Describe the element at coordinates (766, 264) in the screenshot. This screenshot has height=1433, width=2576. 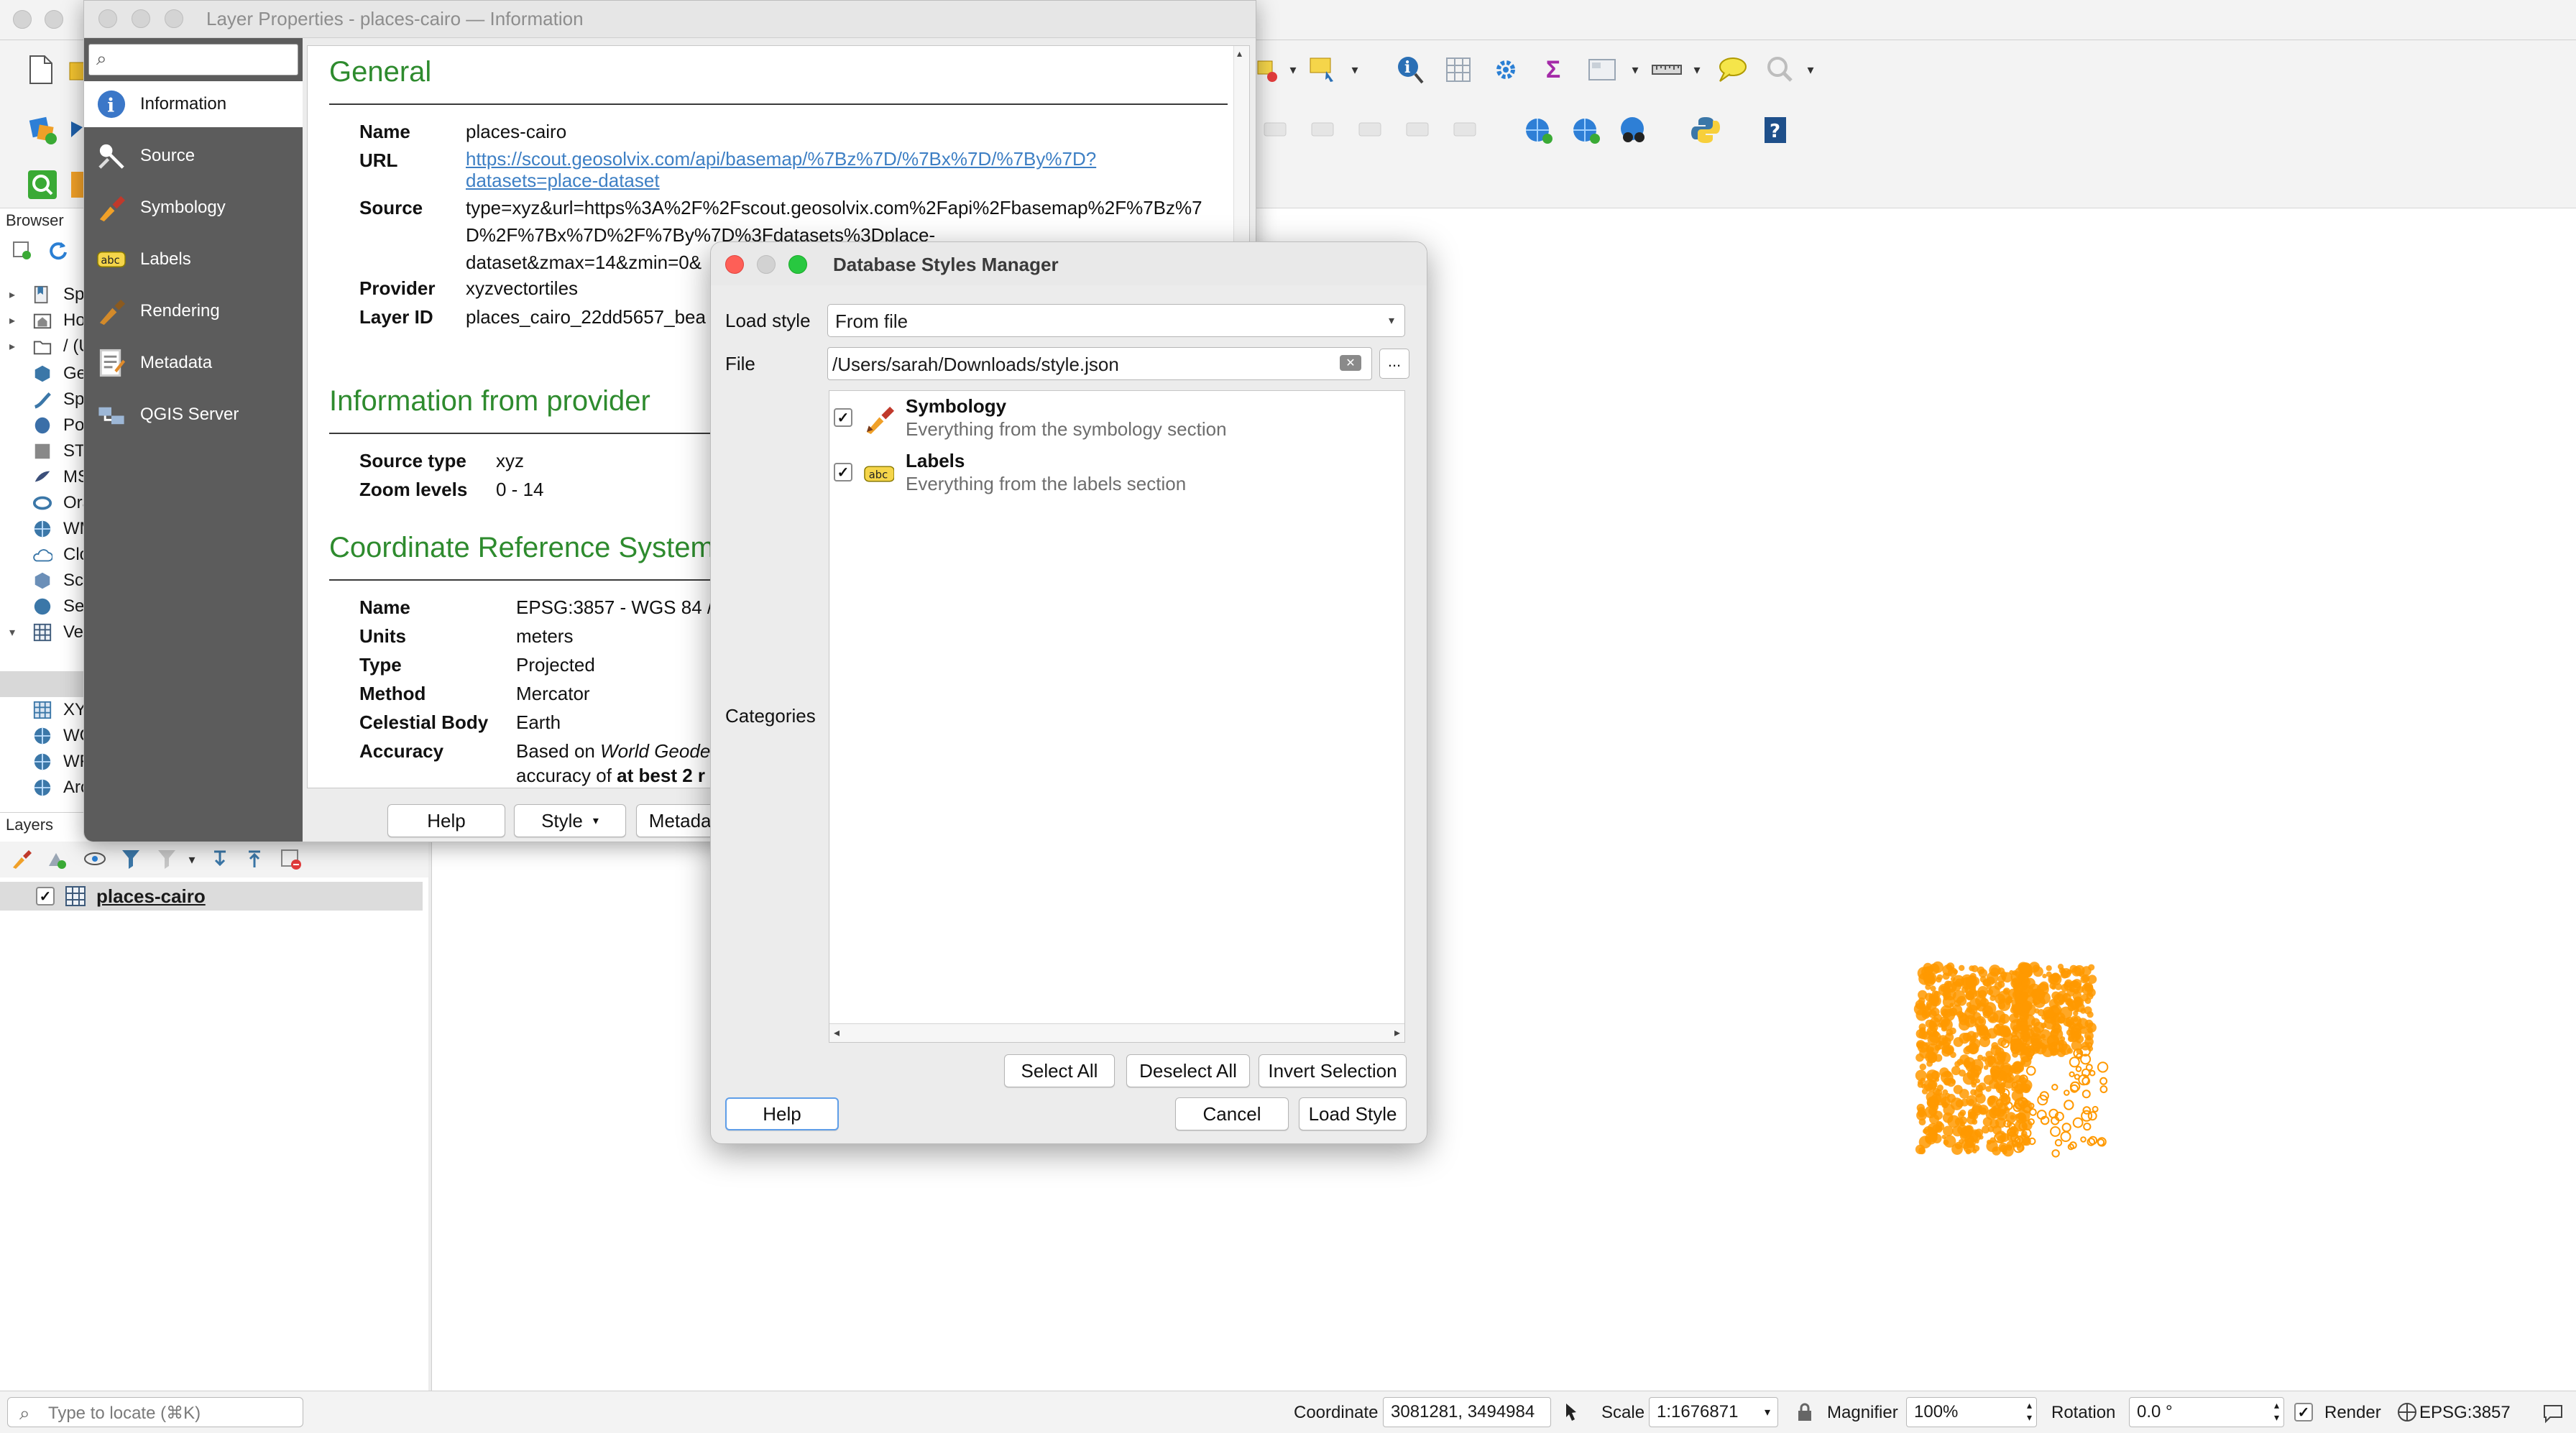
I see `dialog-minimize-button` at that location.